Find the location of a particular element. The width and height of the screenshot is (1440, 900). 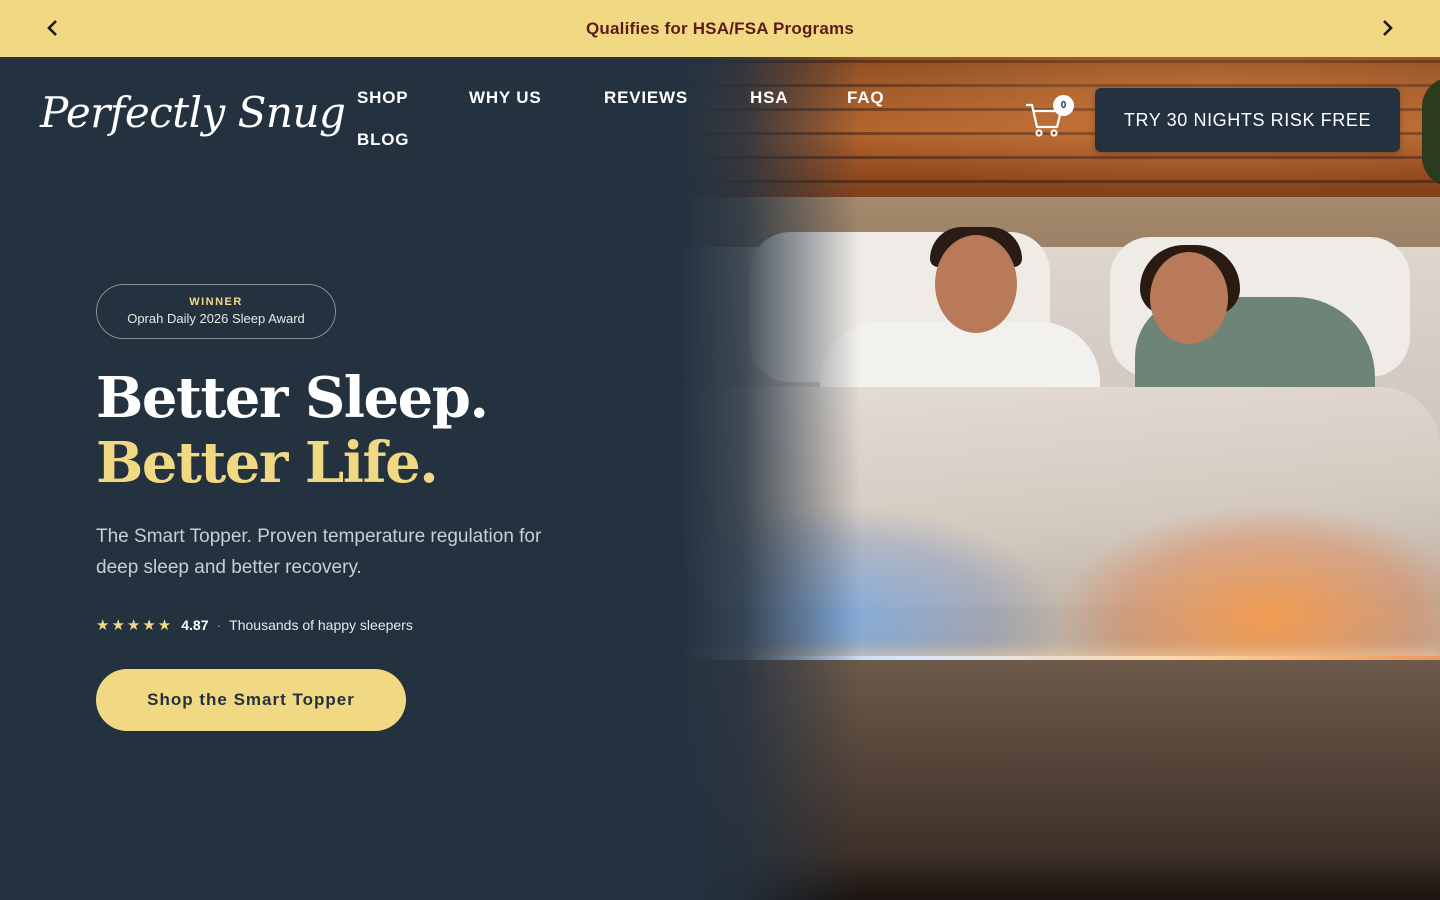

award-badge-title: WINNER is located at coordinates (216, 302).